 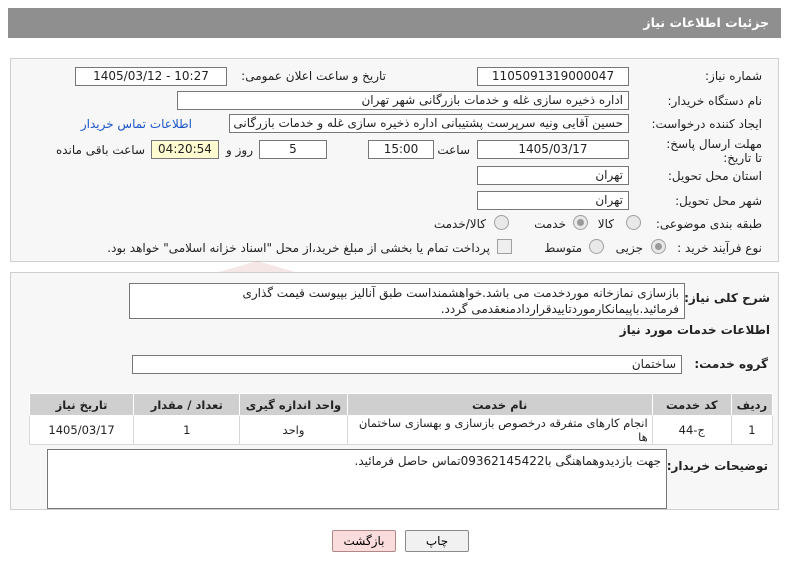 What do you see at coordinates (553, 149) in the screenshot?
I see `deadline-date-field: 1405/03/17` at bounding box center [553, 149].